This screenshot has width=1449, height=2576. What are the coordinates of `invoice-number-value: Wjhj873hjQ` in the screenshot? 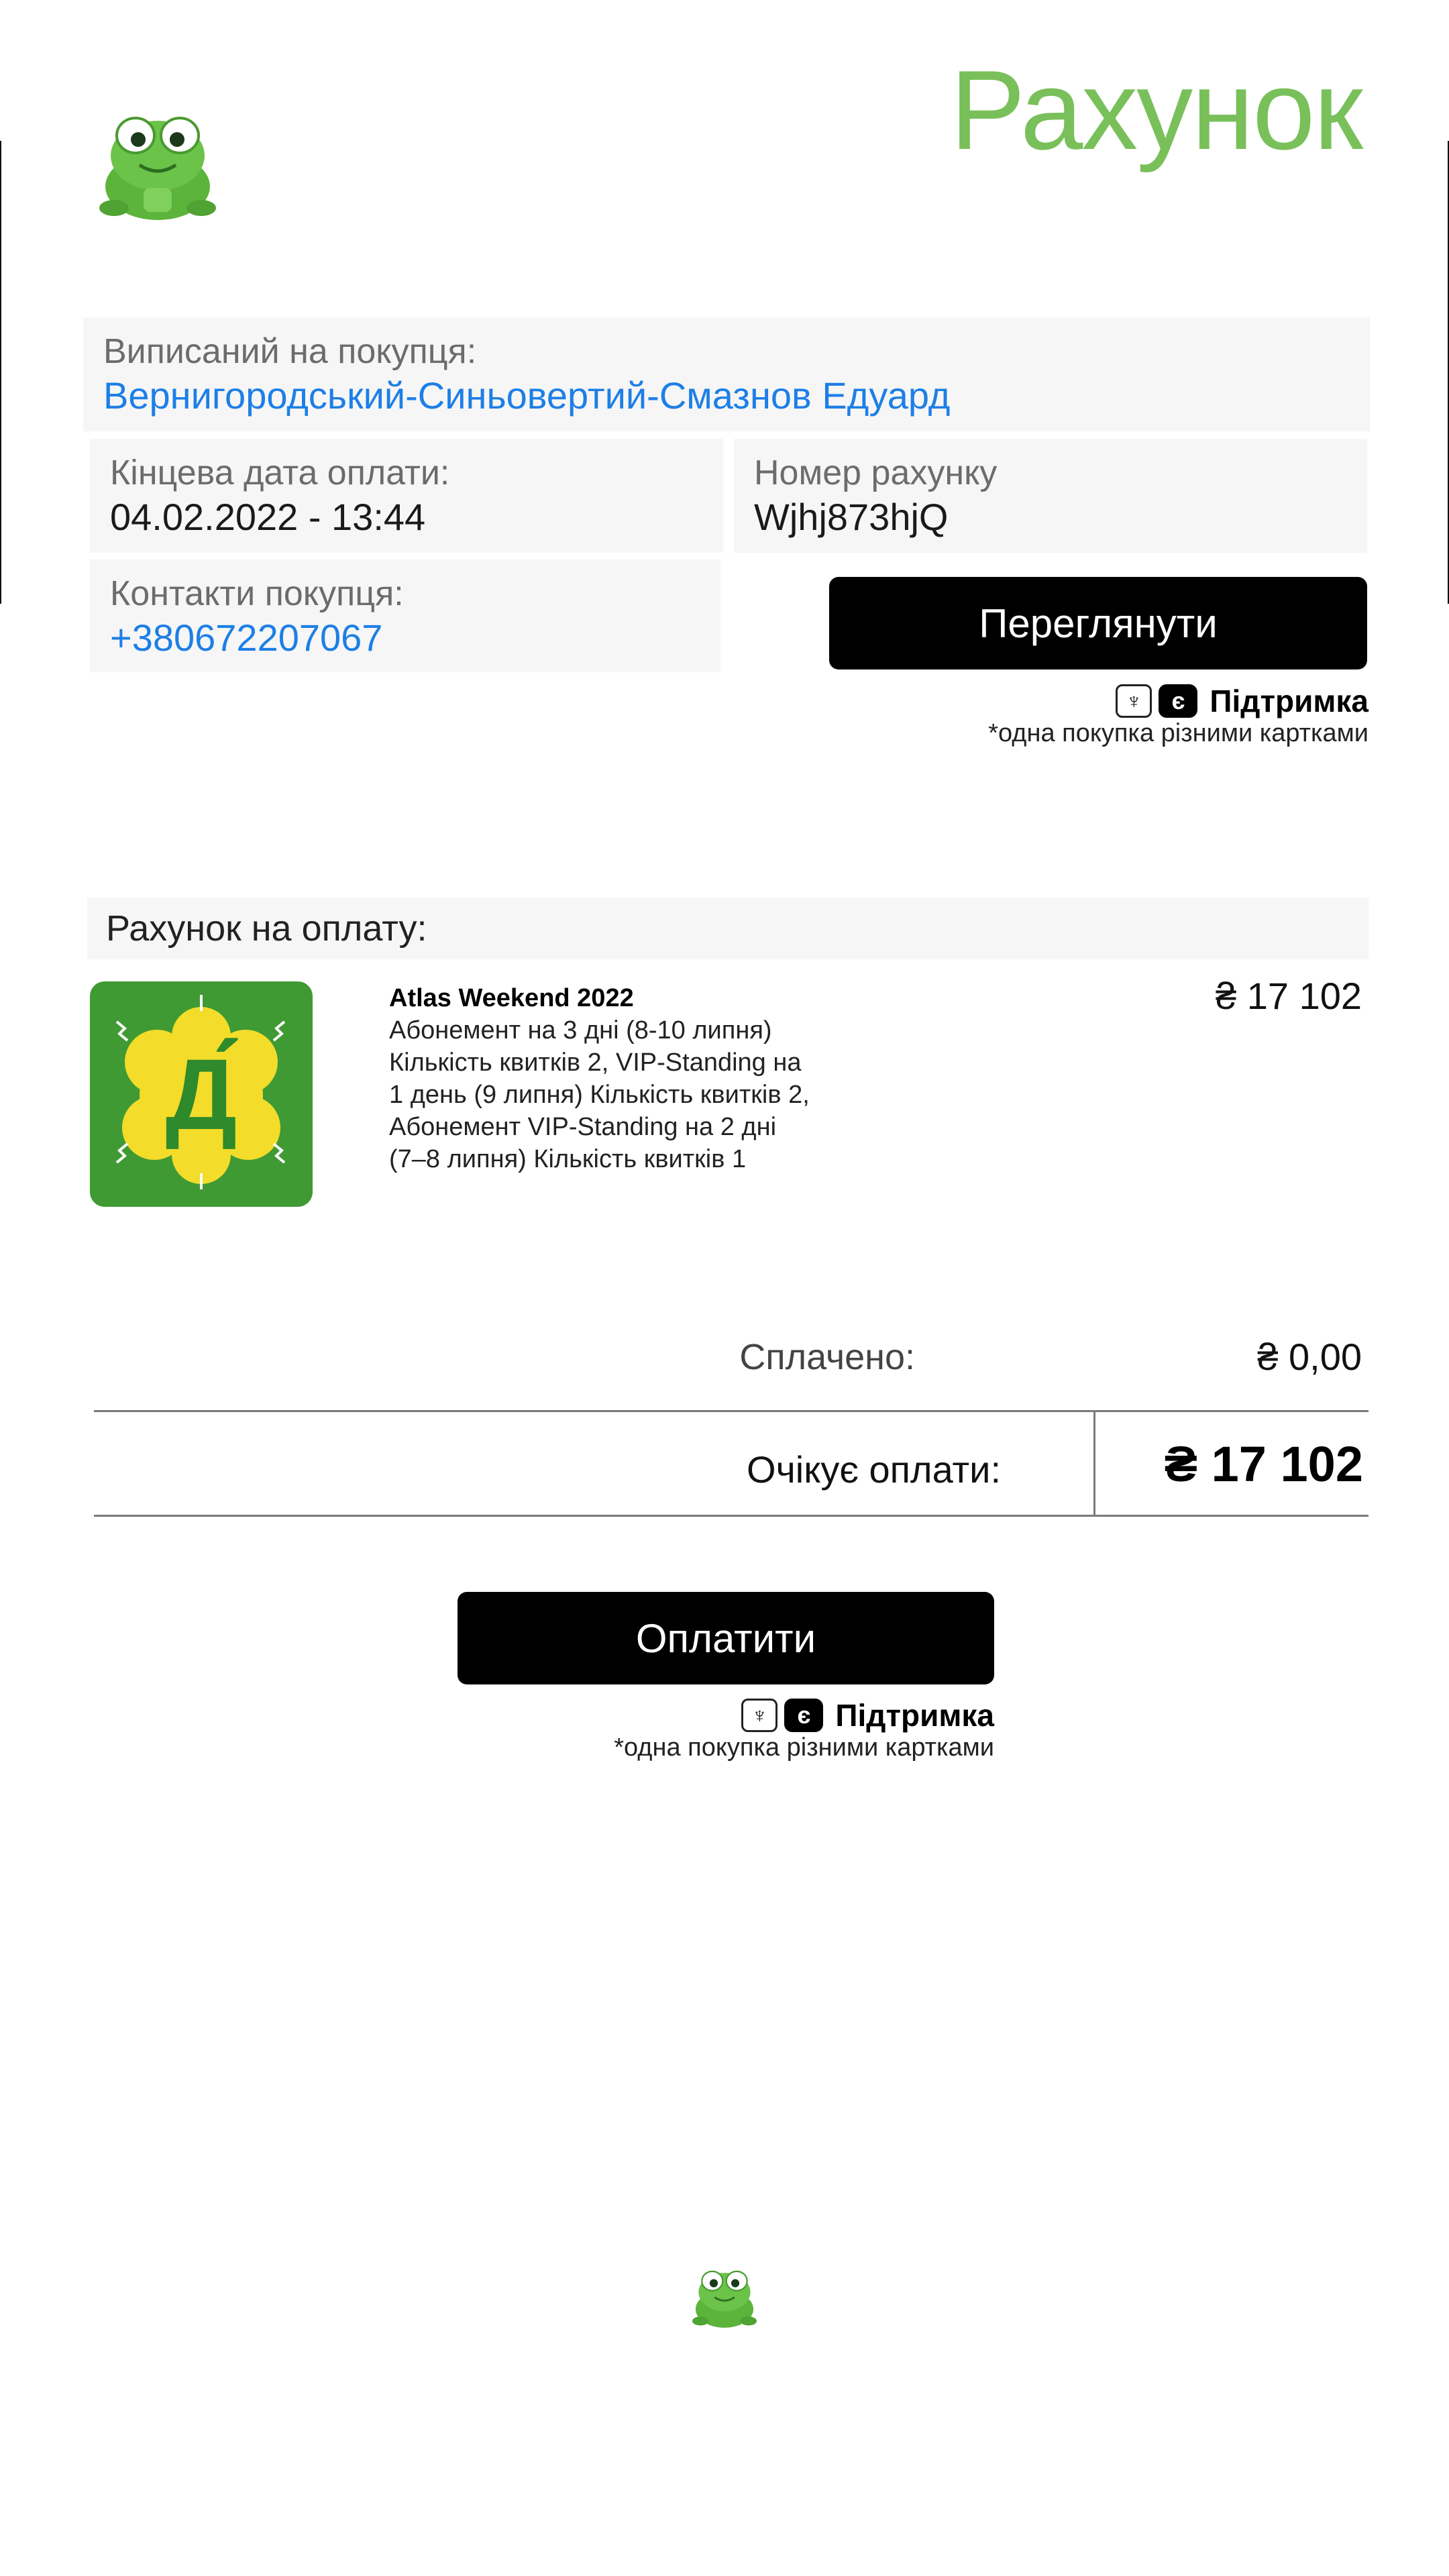 It's located at (851, 517).